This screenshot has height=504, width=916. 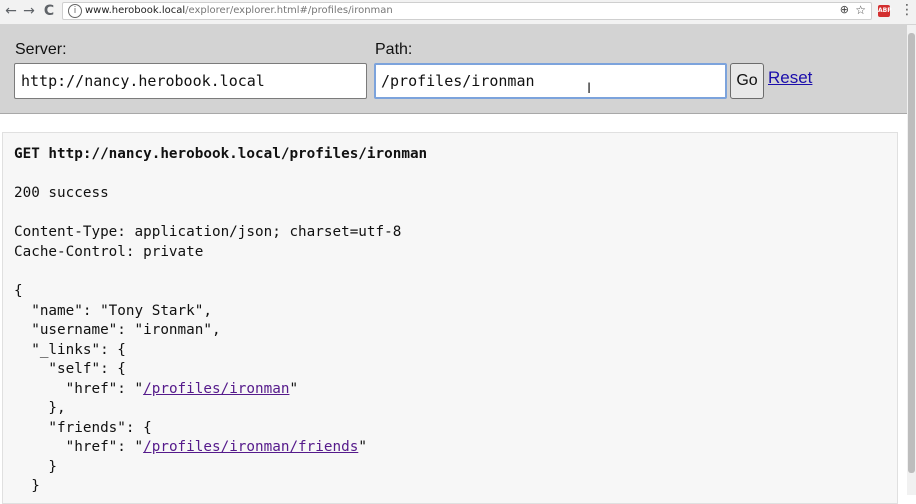 I want to click on url-host: www.herobook.local, so click(x=135, y=10).